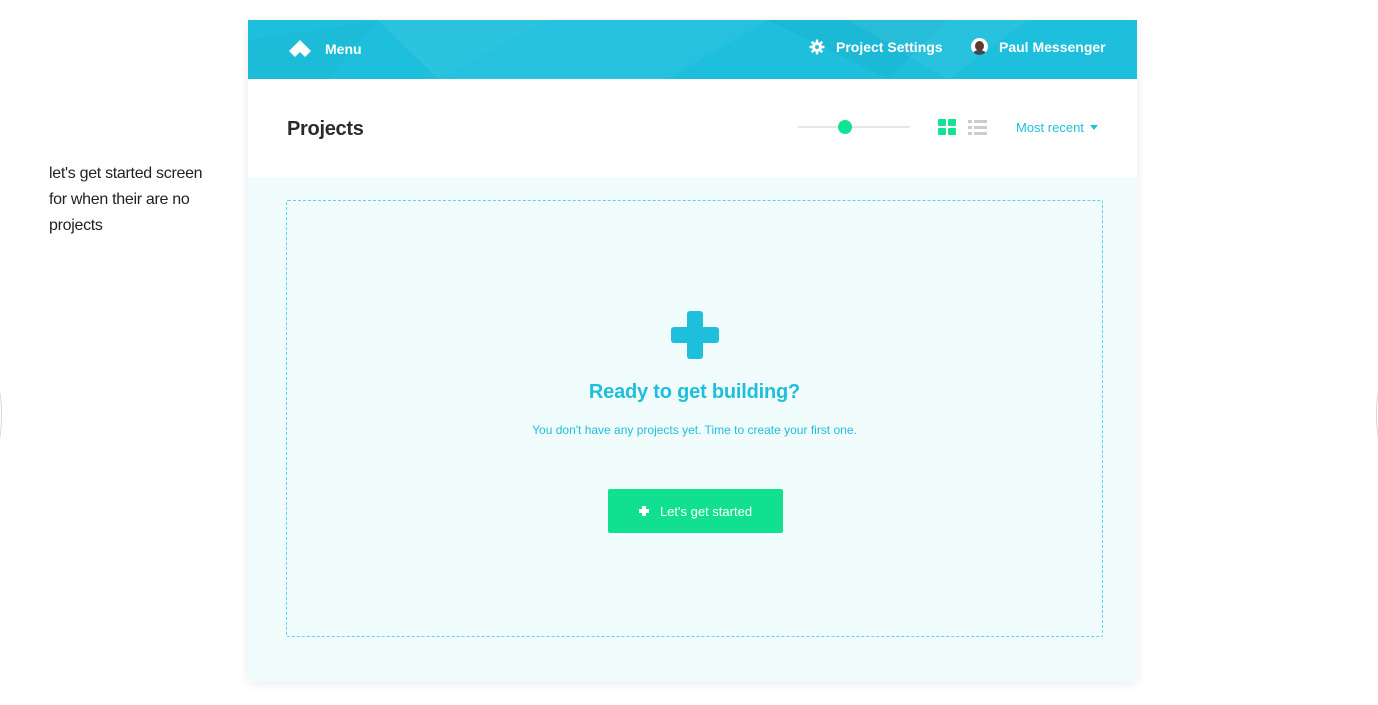 This screenshot has height=705, width=1378. Describe the element at coordinates (947, 127) in the screenshot. I see `grid-view-button` at that location.